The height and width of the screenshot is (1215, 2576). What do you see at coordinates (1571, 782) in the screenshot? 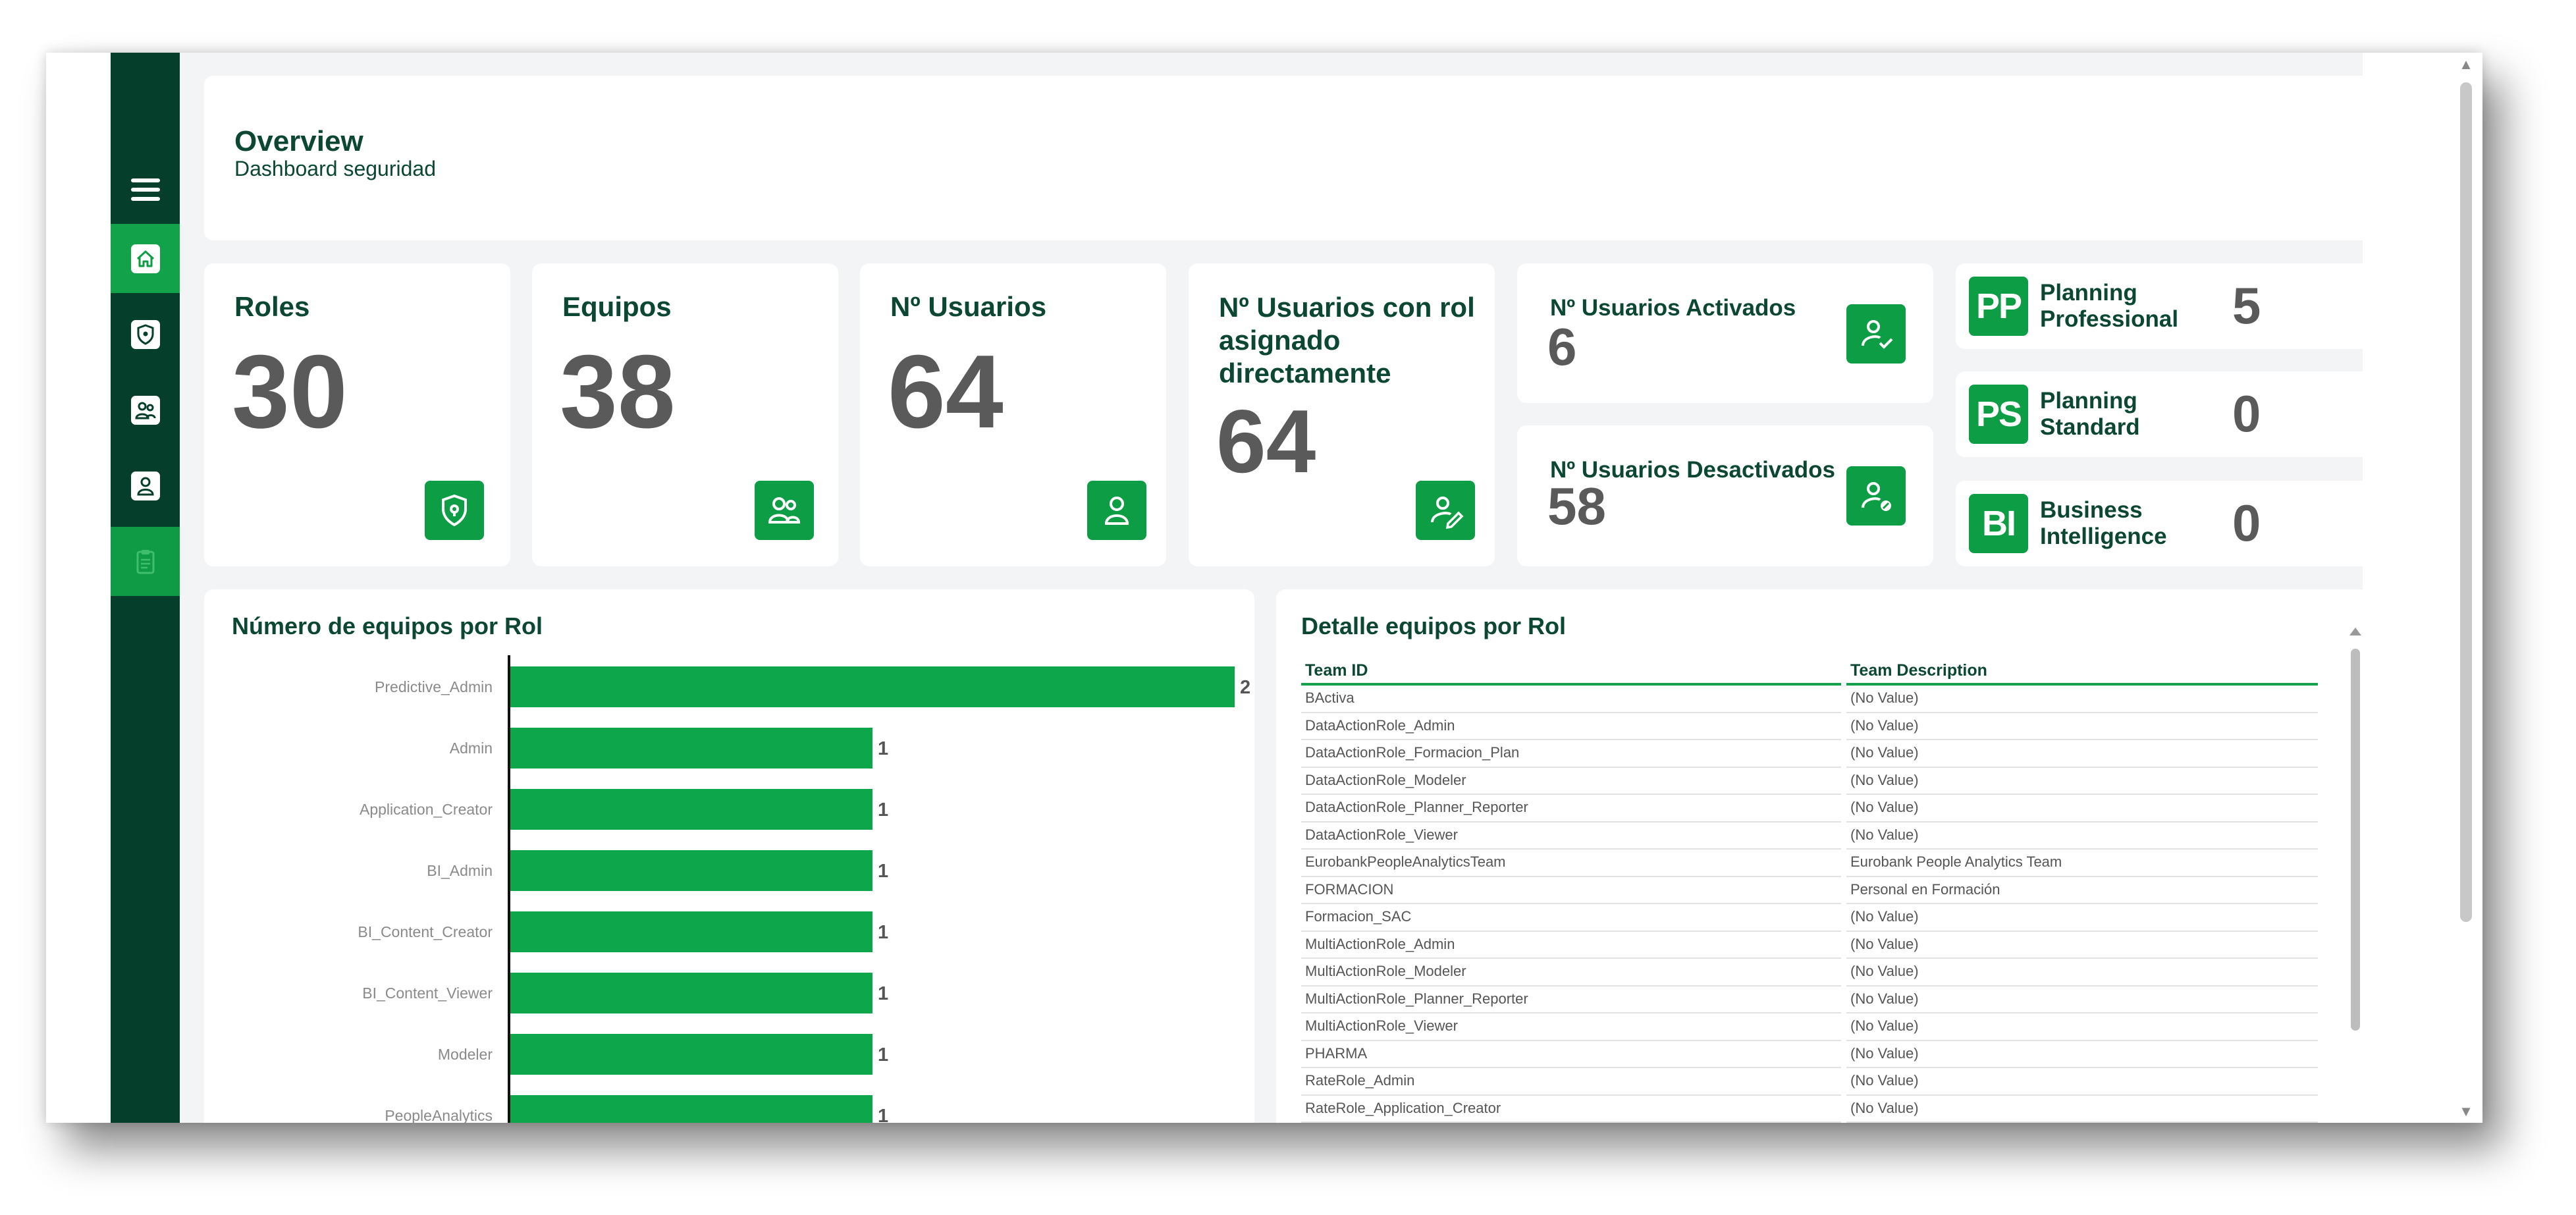
I see `cell-team-id: DataActionRole_Modeler` at bounding box center [1571, 782].